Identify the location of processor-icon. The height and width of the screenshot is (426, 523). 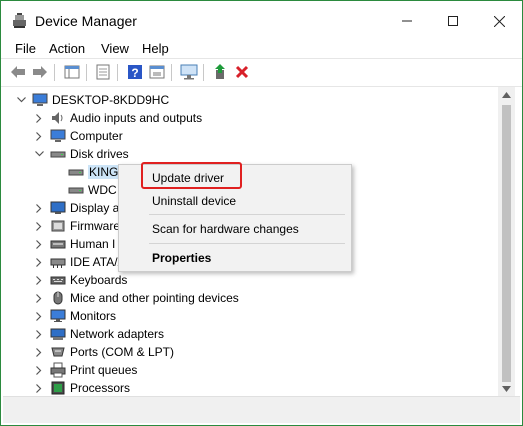
(58, 388).